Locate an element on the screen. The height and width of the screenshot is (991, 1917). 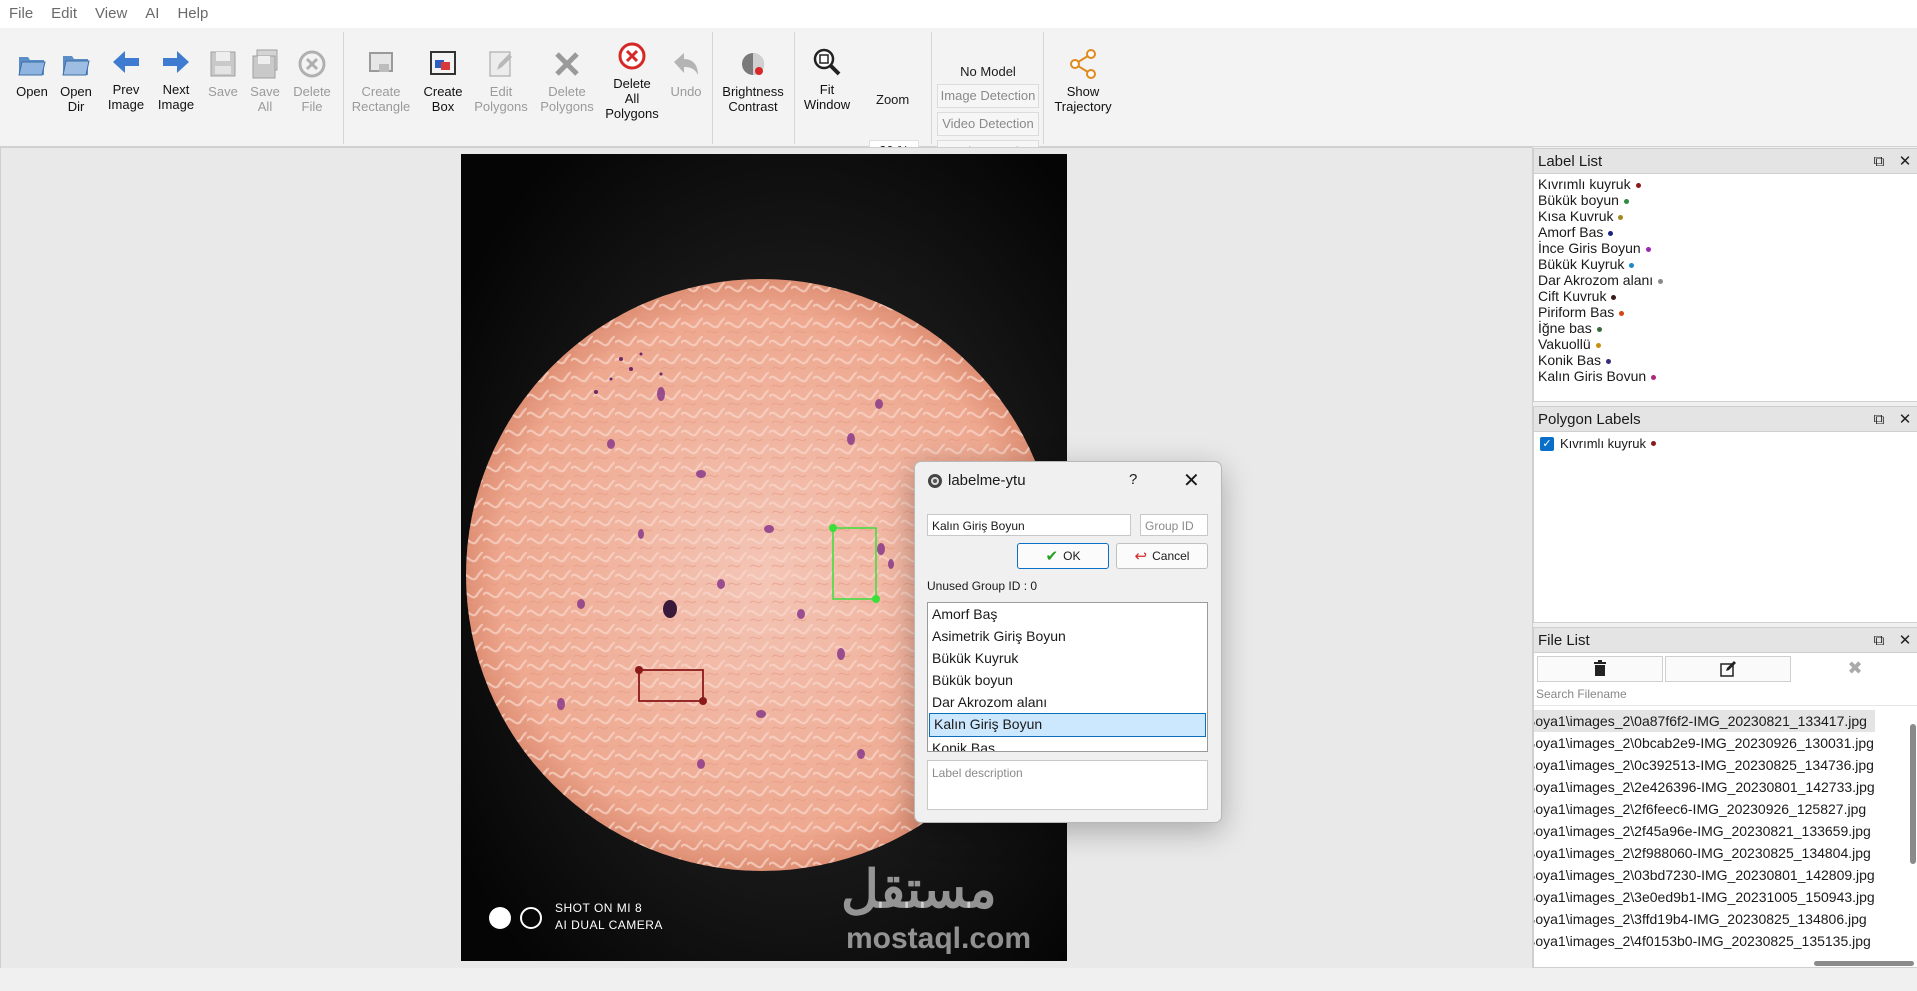
box-icon is located at coordinates (443, 63).